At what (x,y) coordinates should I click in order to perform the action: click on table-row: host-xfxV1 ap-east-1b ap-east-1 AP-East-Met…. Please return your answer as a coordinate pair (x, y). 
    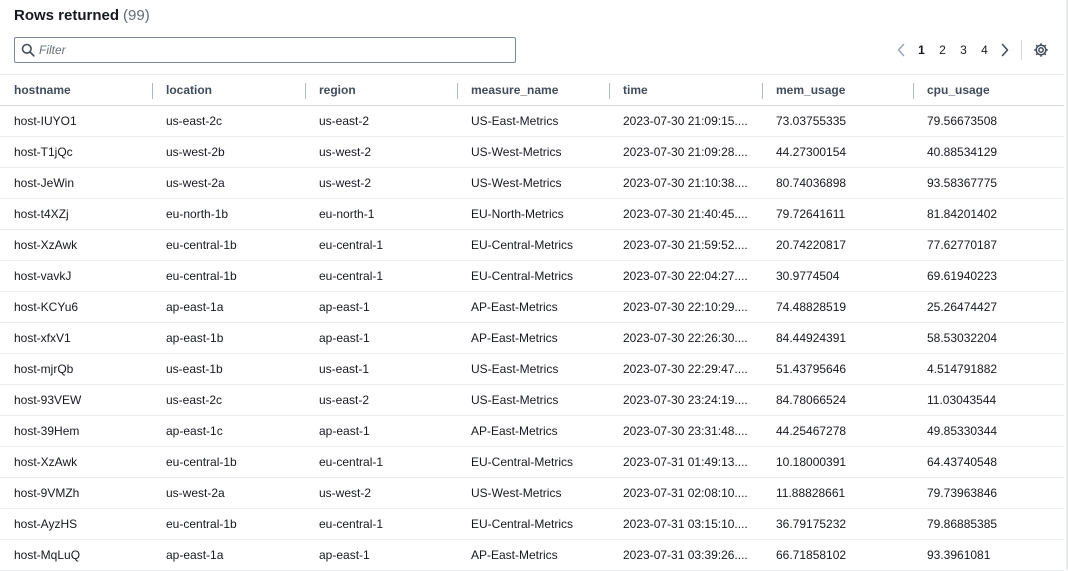
    Looking at the image, I should click on (532, 338).